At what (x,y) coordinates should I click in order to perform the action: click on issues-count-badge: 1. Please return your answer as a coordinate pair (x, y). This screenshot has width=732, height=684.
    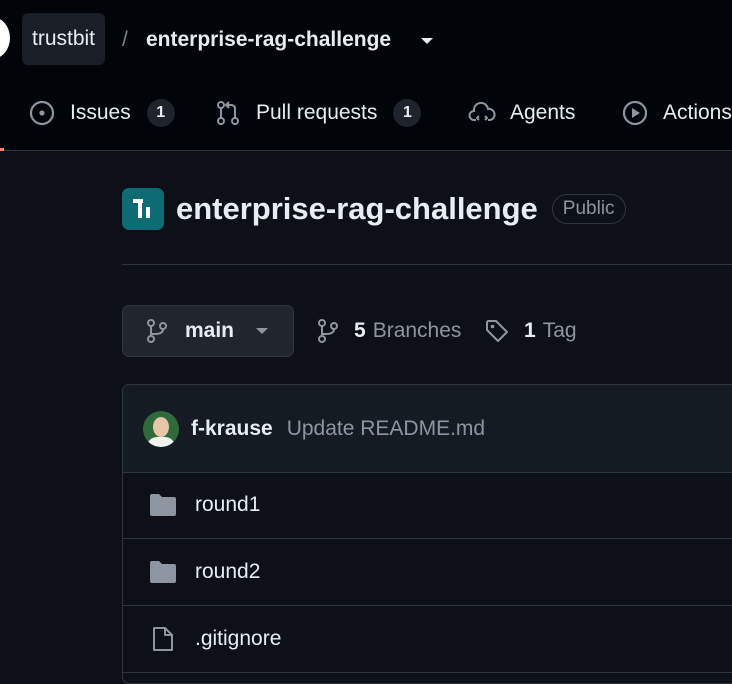
    Looking at the image, I should click on (160, 113).